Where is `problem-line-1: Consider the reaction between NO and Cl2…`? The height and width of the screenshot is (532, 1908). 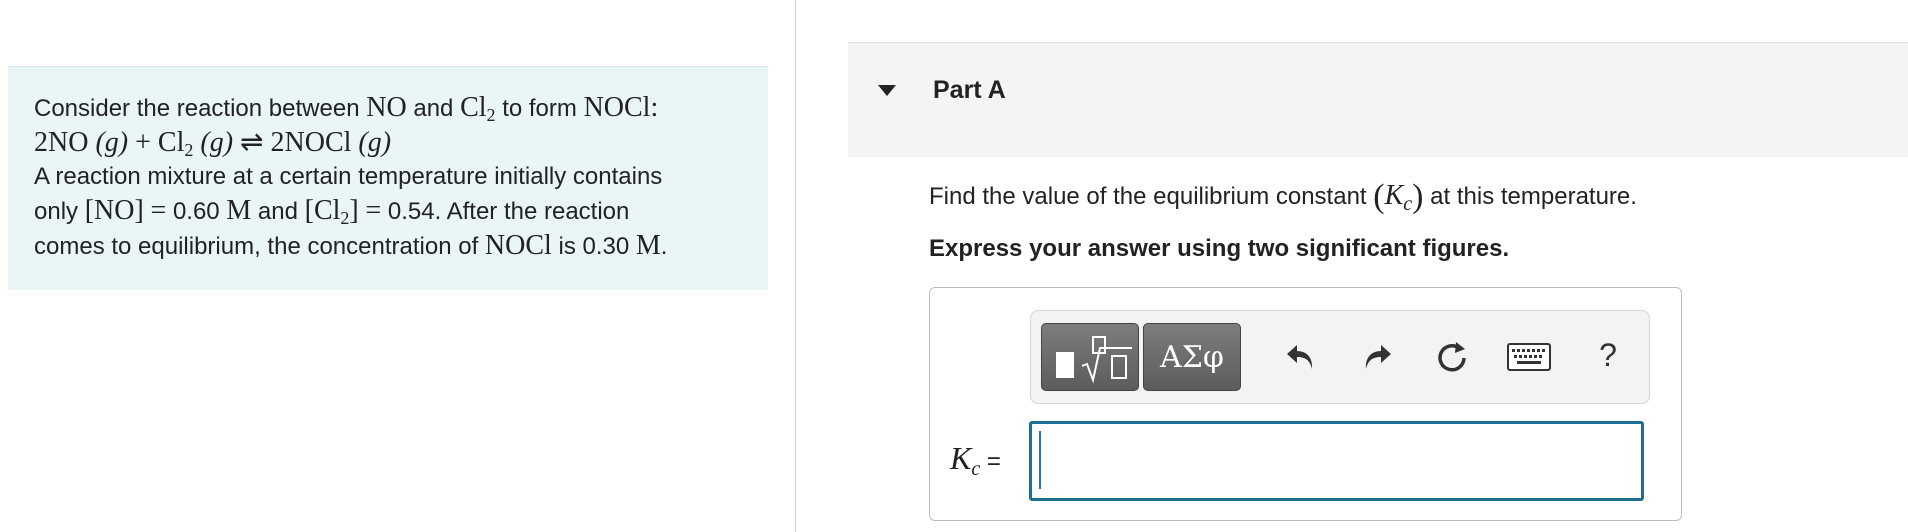 problem-line-1: Consider the reaction between NO and Cl2… is located at coordinates (388, 108).